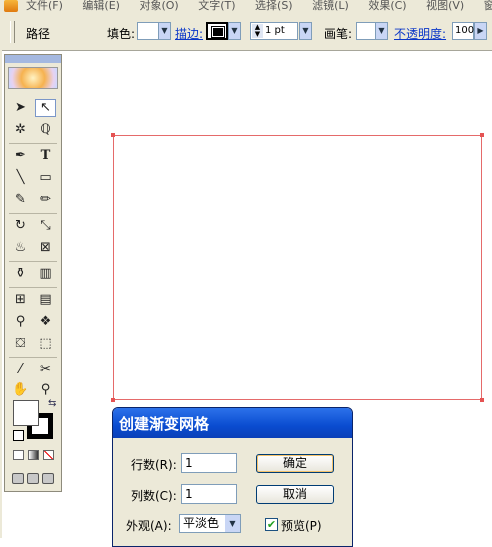 This screenshot has height=547, width=492. What do you see at coordinates (38, 34) in the screenshot?
I see `object-type-label: 路径` at bounding box center [38, 34].